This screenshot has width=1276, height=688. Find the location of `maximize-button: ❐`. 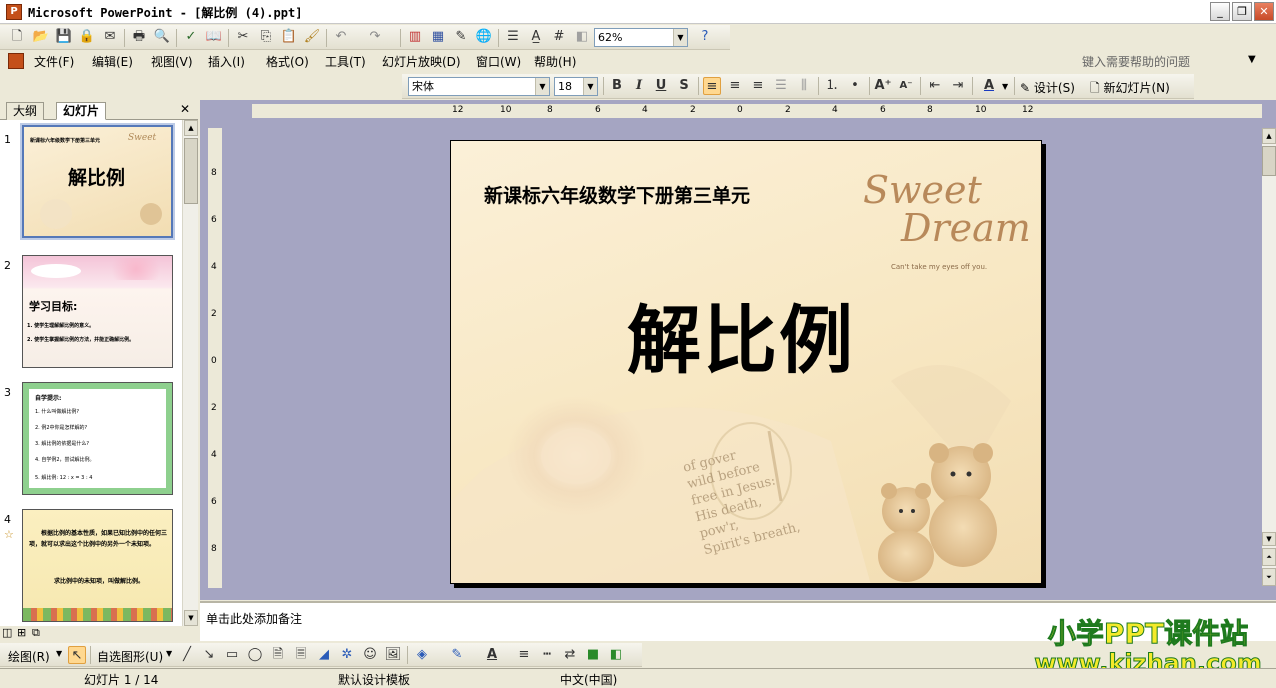

maximize-button: ❐ is located at coordinates (1242, 11).